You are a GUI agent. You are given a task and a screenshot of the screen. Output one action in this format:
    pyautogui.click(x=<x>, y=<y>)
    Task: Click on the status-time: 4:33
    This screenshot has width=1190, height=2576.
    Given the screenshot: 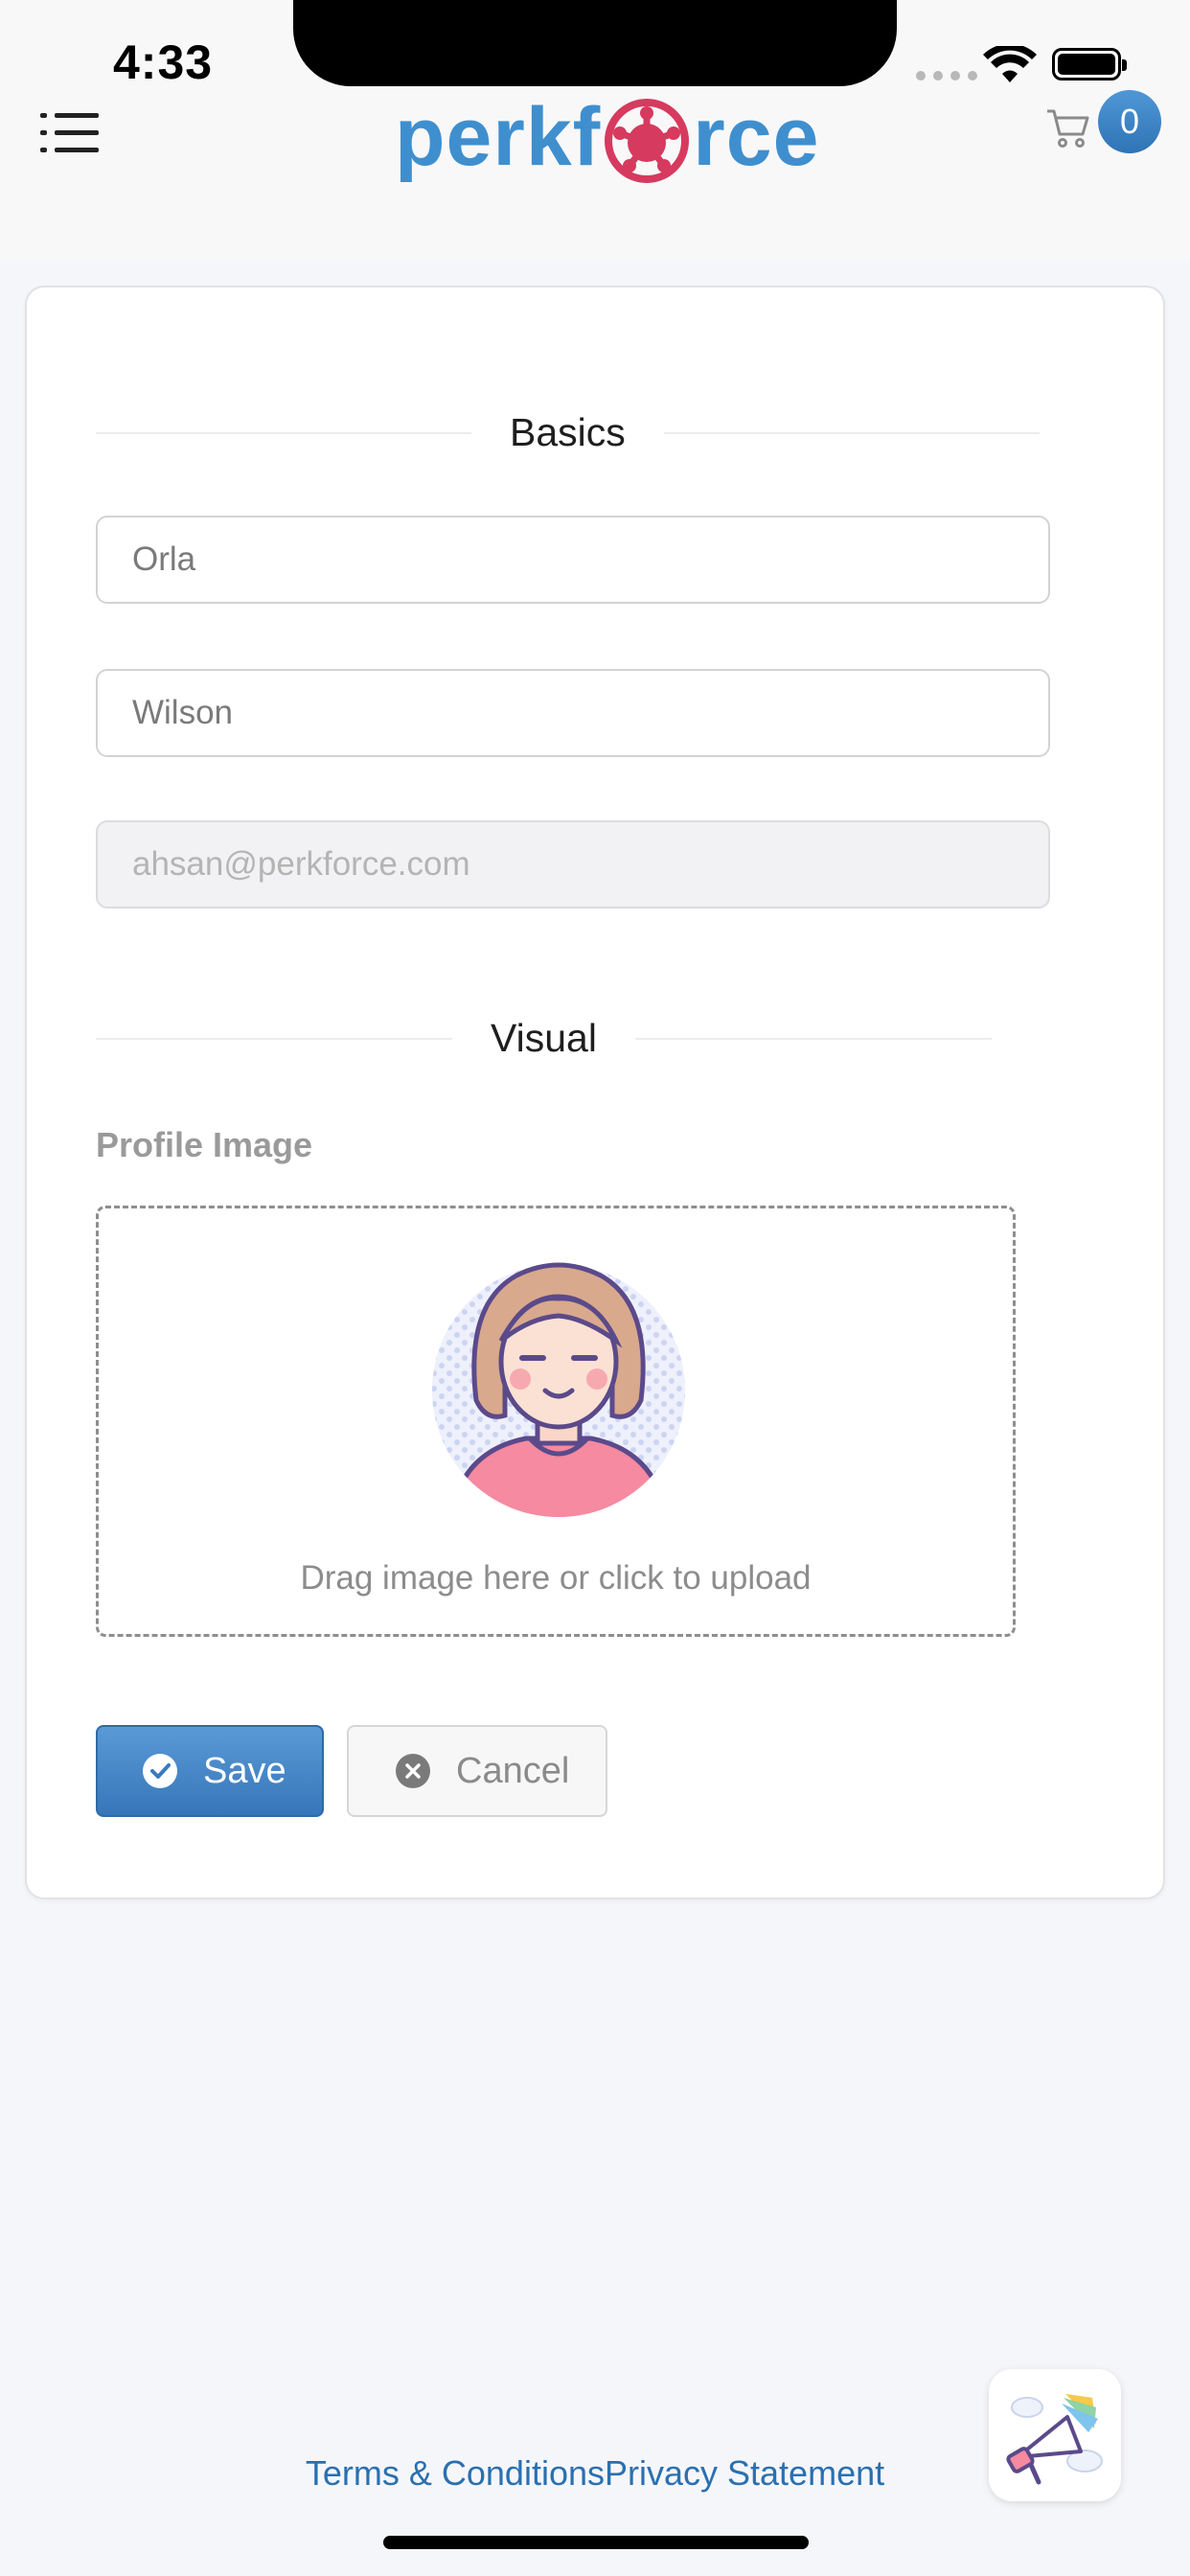 What is the action you would take?
    pyautogui.click(x=163, y=62)
    